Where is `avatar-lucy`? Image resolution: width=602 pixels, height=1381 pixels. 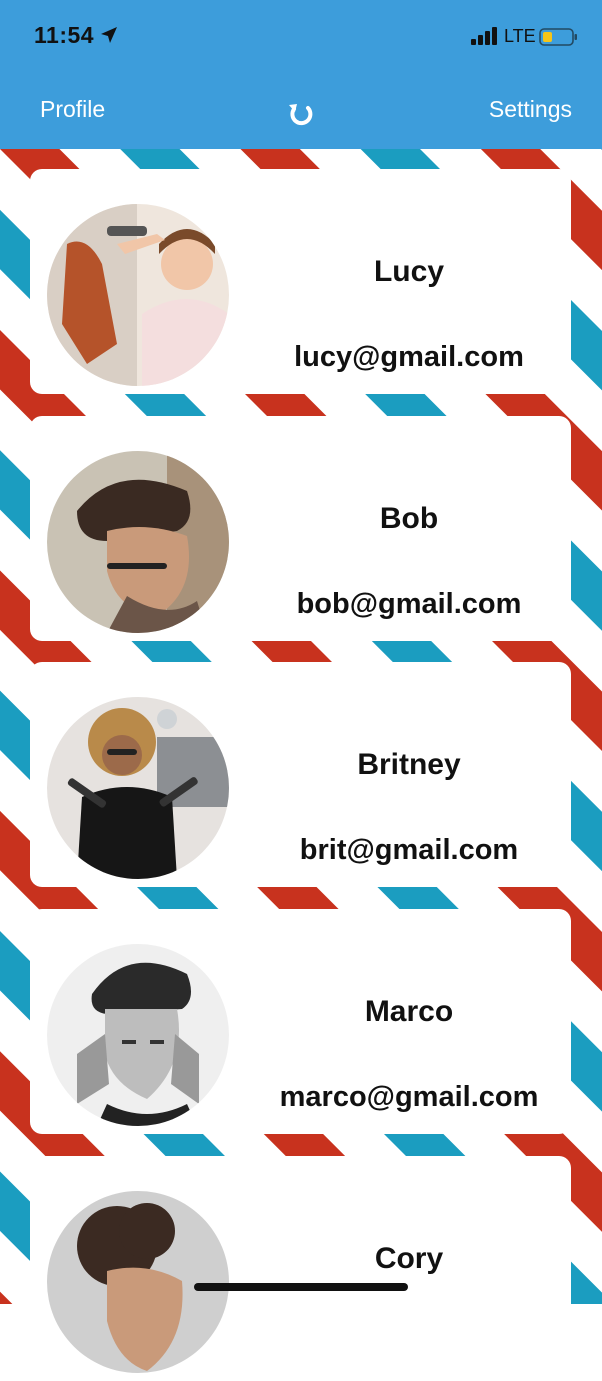
avatar-lucy is located at coordinates (138, 295).